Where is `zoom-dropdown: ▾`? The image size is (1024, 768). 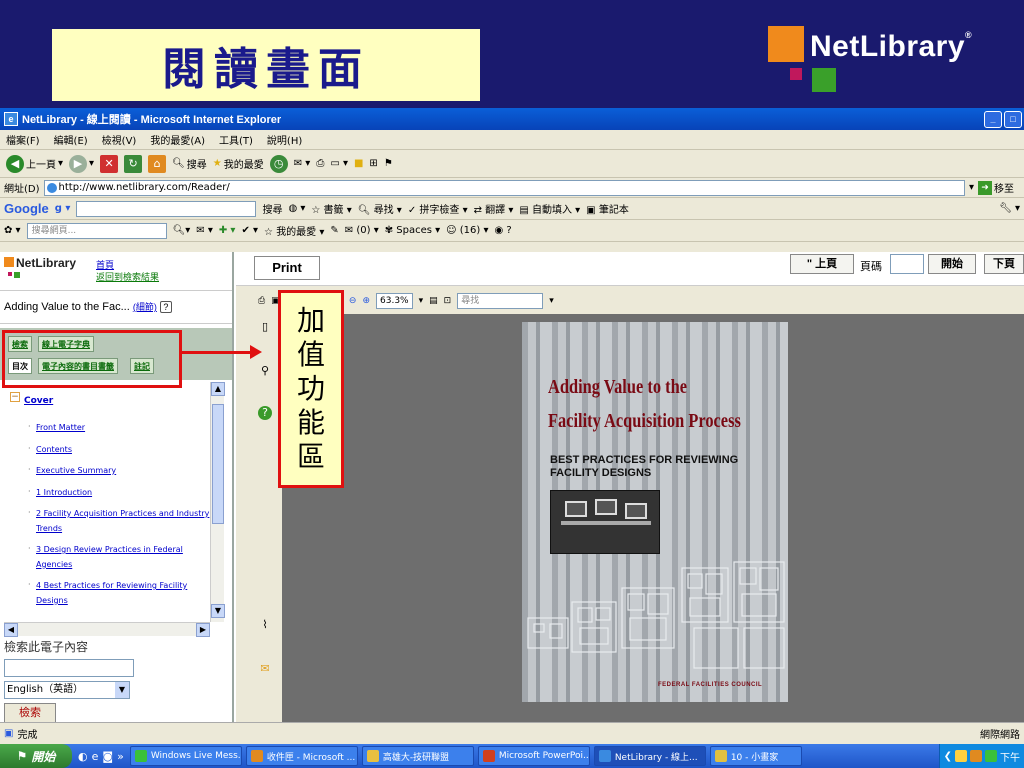
zoom-dropdown: ▾ is located at coordinates (421, 301).